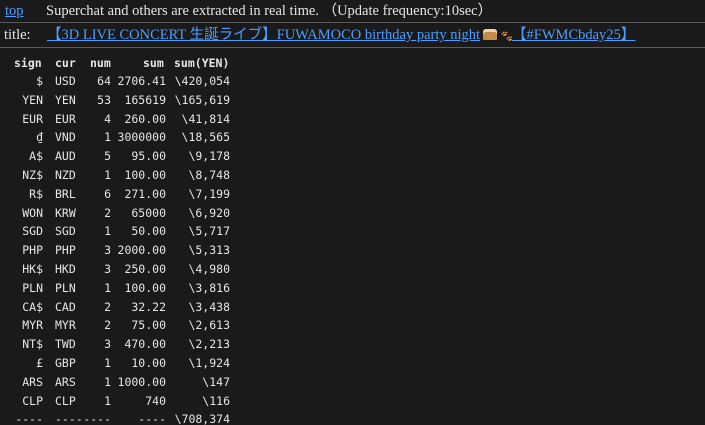 The image size is (705, 425). Describe the element at coordinates (65, 306) in the screenshot. I see `cell-cur: CAD` at that location.